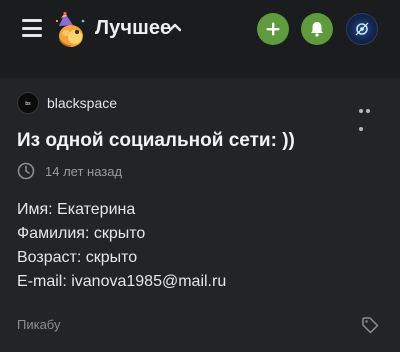 Image resolution: width=400 pixels, height=352 pixels. Describe the element at coordinates (156, 141) in the screenshot. I see `post-title: Из одной социальной сети: ))` at that location.